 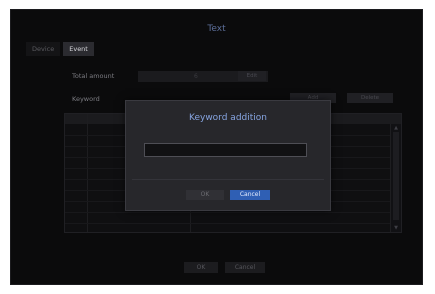 I want to click on dialog-cancel-button: Cancel, so click(x=250, y=195).